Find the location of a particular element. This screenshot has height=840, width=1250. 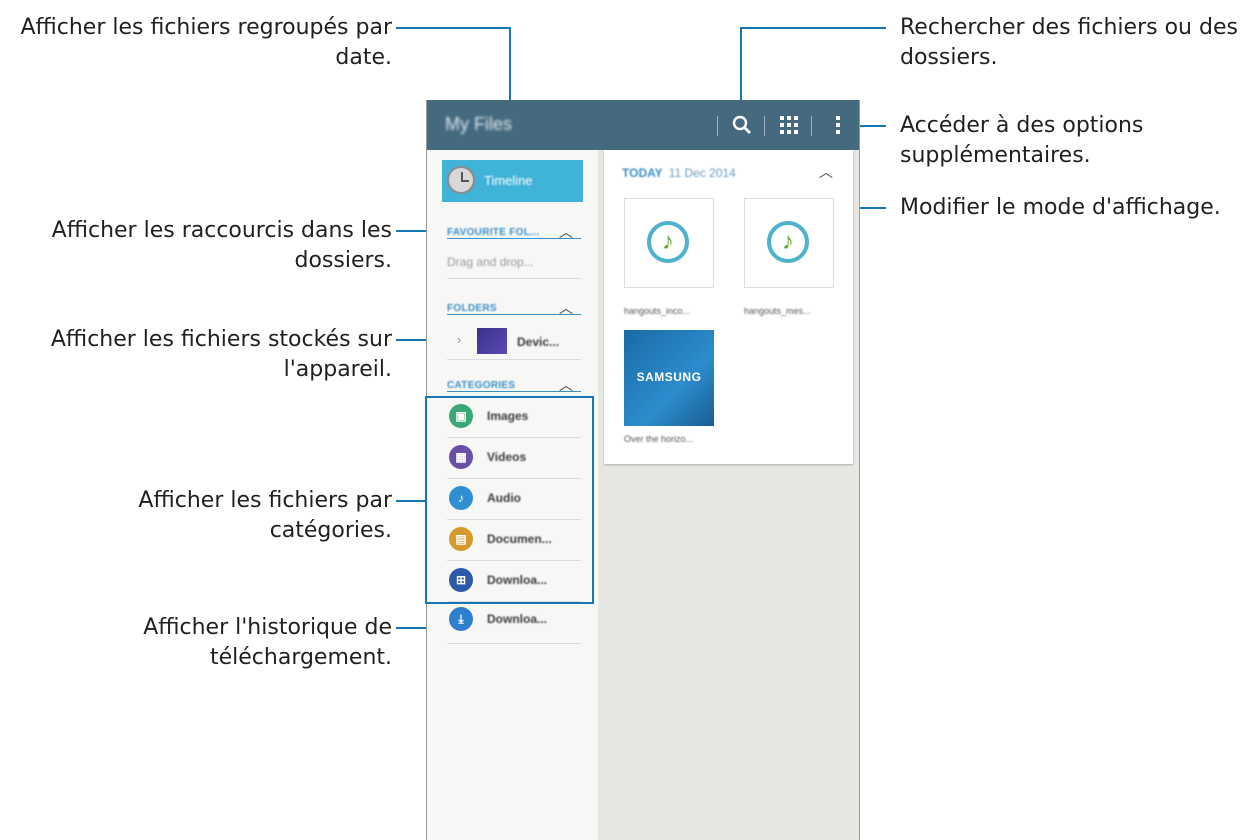

file-item: SAMSUNG is located at coordinates (669, 378).